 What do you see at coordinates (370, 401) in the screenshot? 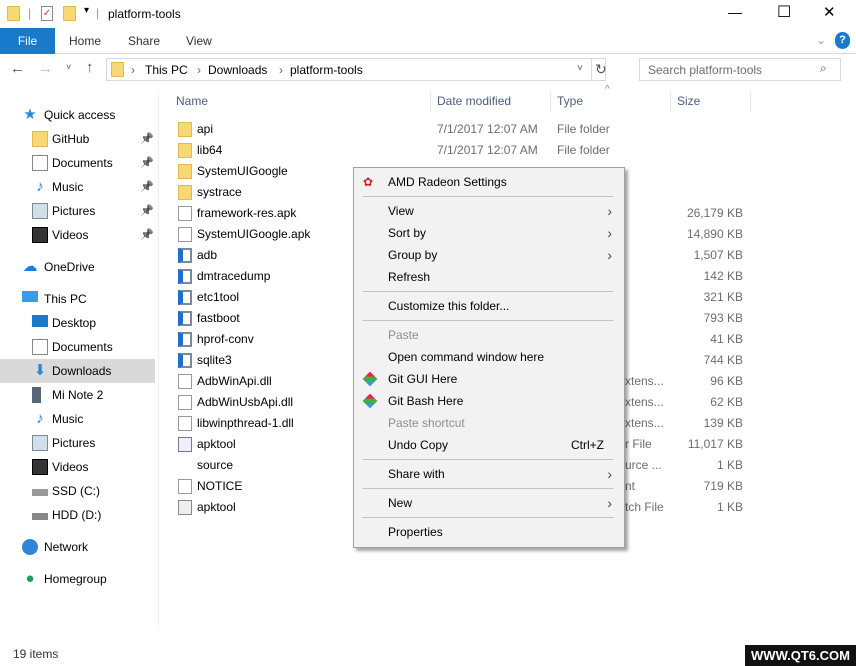
I see `git-icon` at bounding box center [370, 401].